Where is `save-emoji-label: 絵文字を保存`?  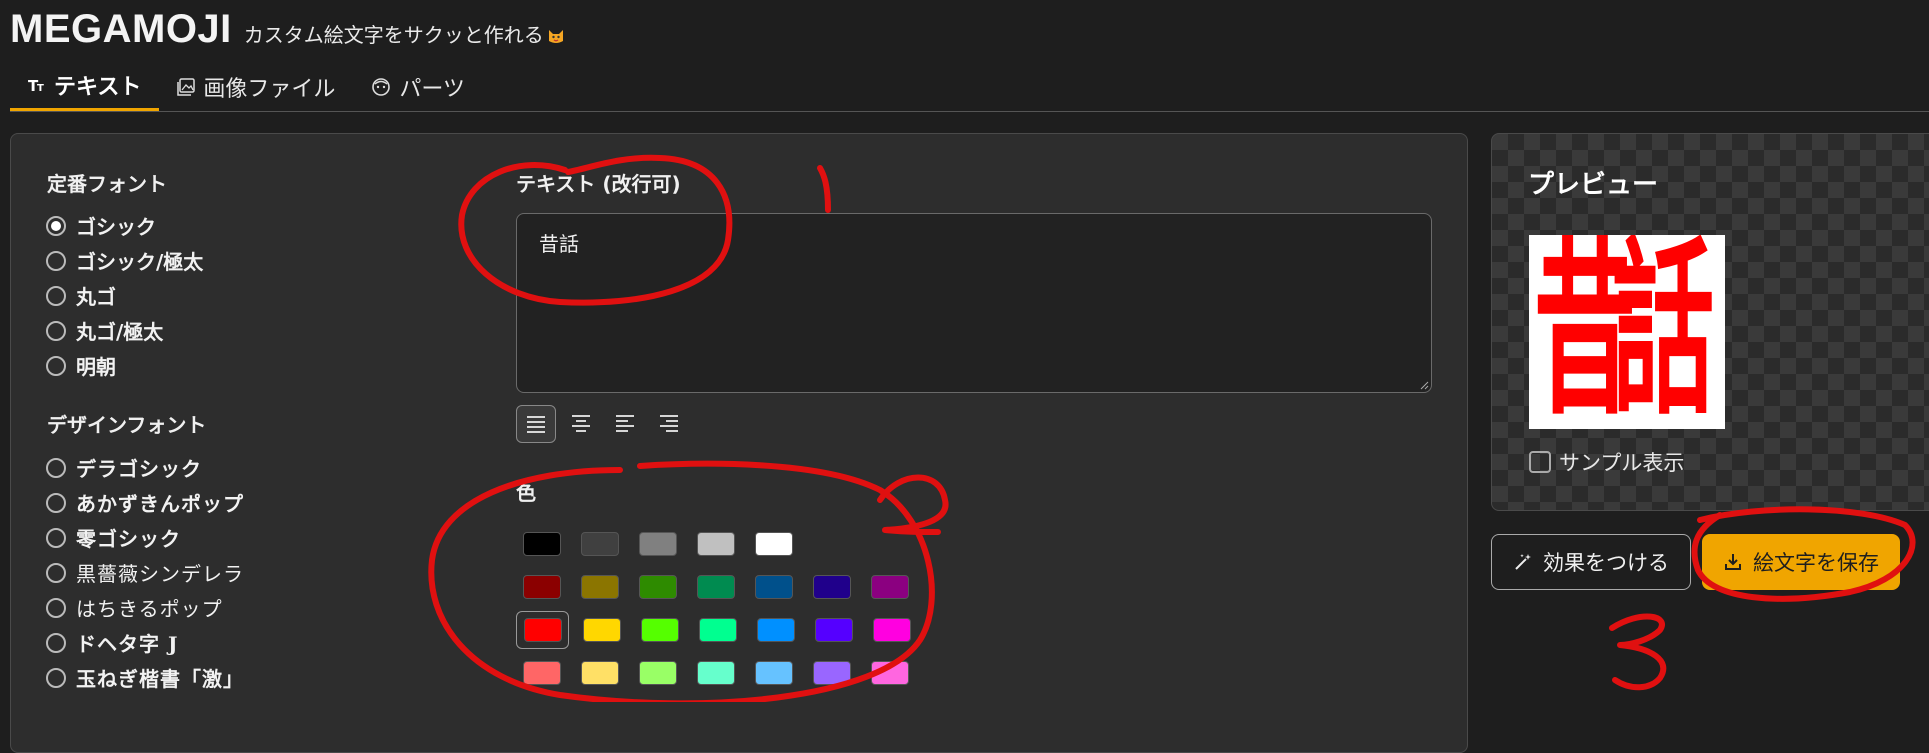
save-emoji-label: 絵文字を保存 is located at coordinates (1816, 563).